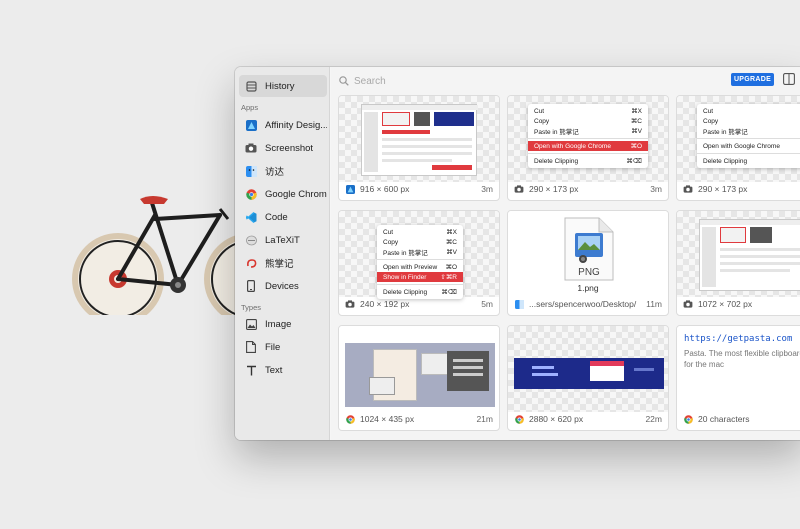  I want to click on sidebar-item-image: Image, so click(283, 324).